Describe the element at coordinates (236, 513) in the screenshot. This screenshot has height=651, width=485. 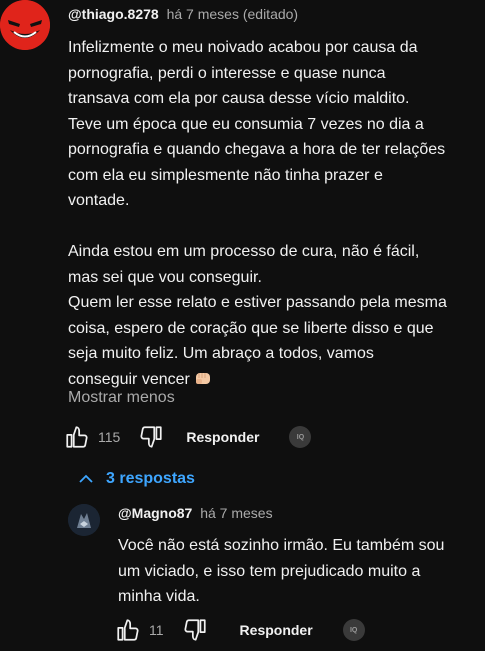
I see `reply-timestamp: há 7 meses` at that location.